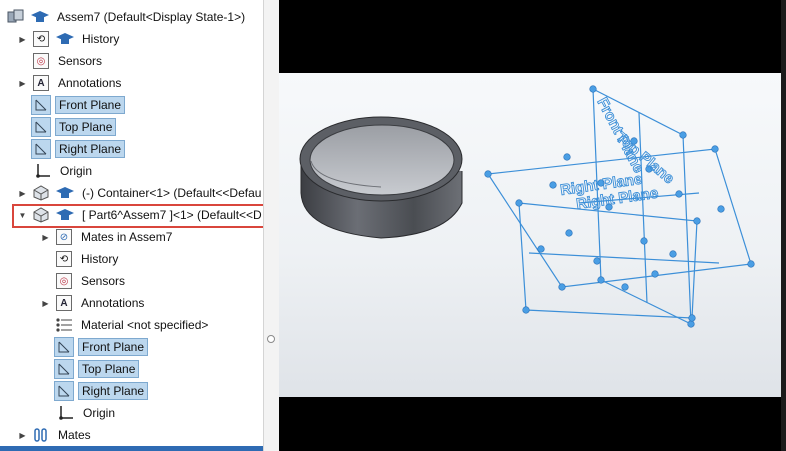  I want to click on tree-item-front-plane: Front Plane, so click(78, 105).